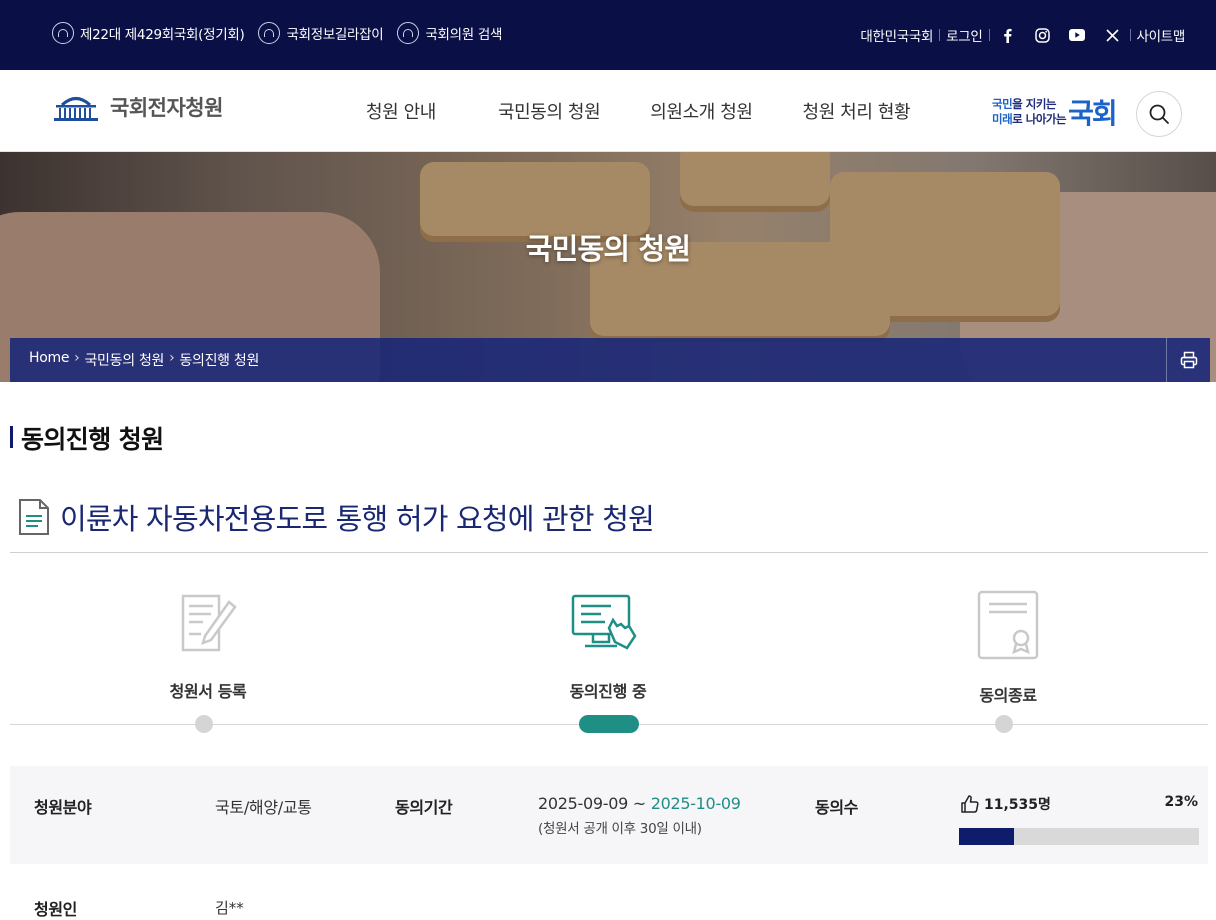  I want to click on step-dot-complete, so click(1004, 724).